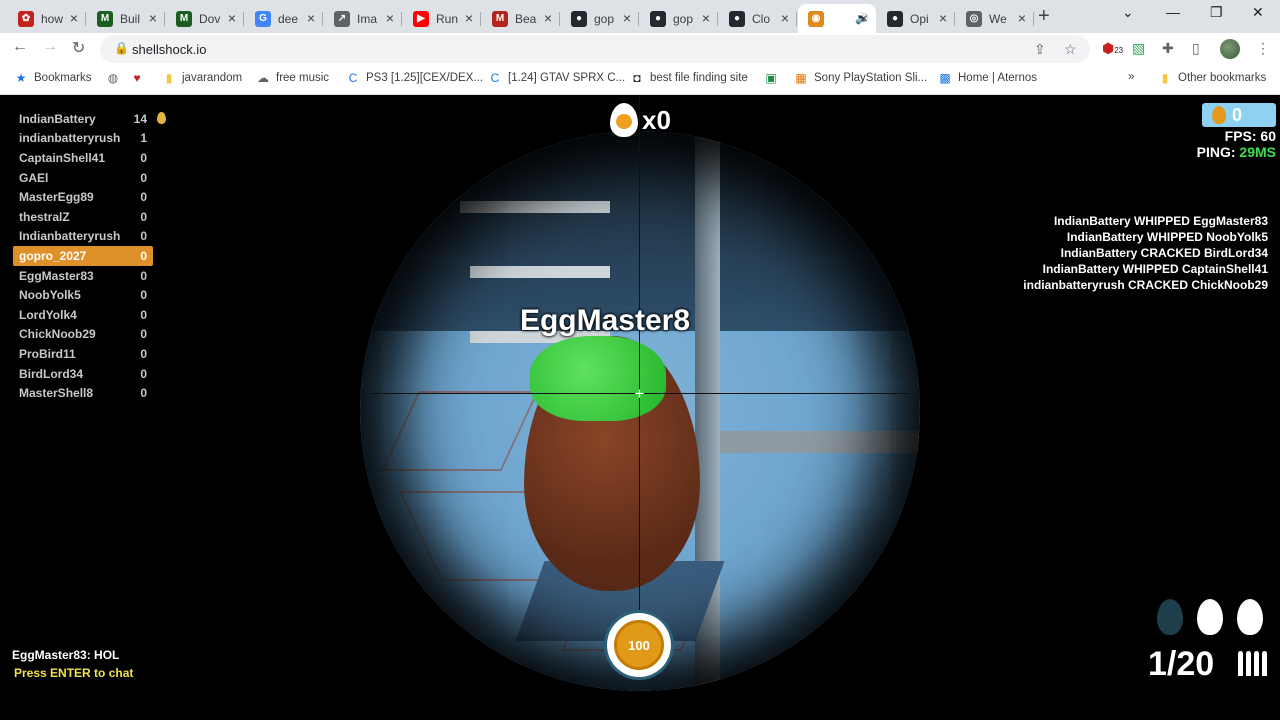 This screenshot has width=1280, height=720. I want to click on bookmark-label: Bookmarks, so click(63, 78).